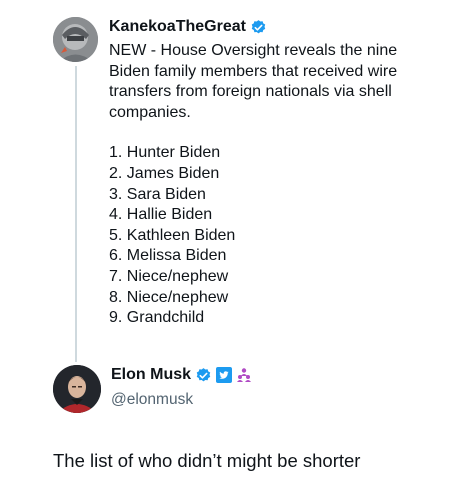 The width and height of the screenshot is (463, 500). What do you see at coordinates (151, 375) in the screenshot?
I see `author-name: Elon Musk` at bounding box center [151, 375].